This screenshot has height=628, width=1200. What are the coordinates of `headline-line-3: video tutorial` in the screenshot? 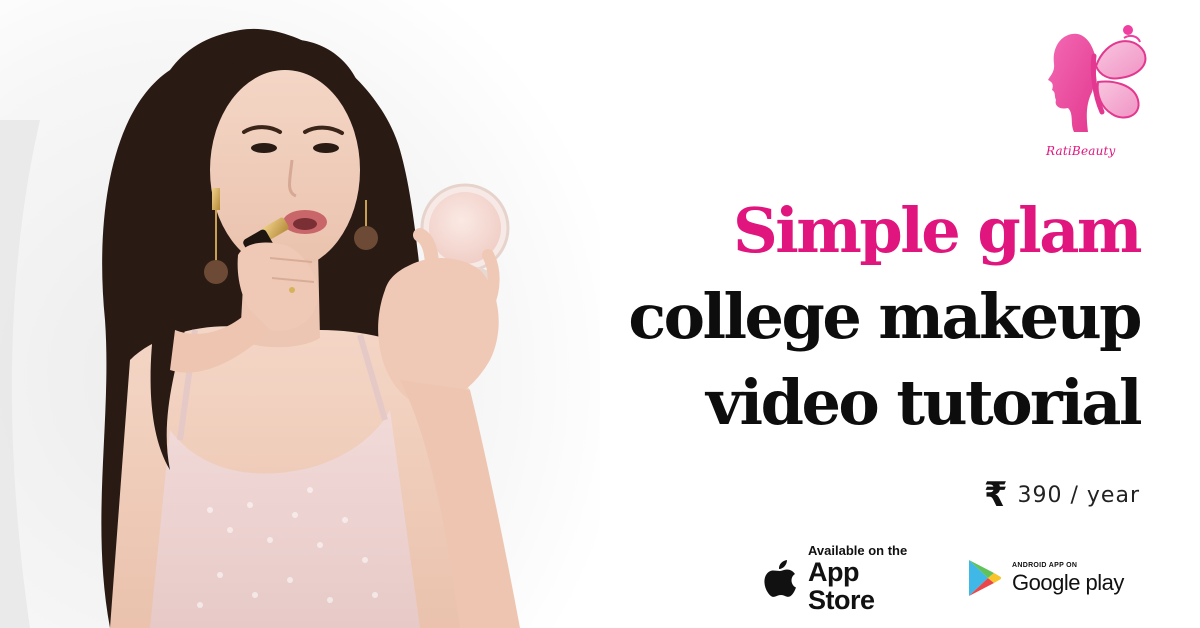 It's located at (924, 402).